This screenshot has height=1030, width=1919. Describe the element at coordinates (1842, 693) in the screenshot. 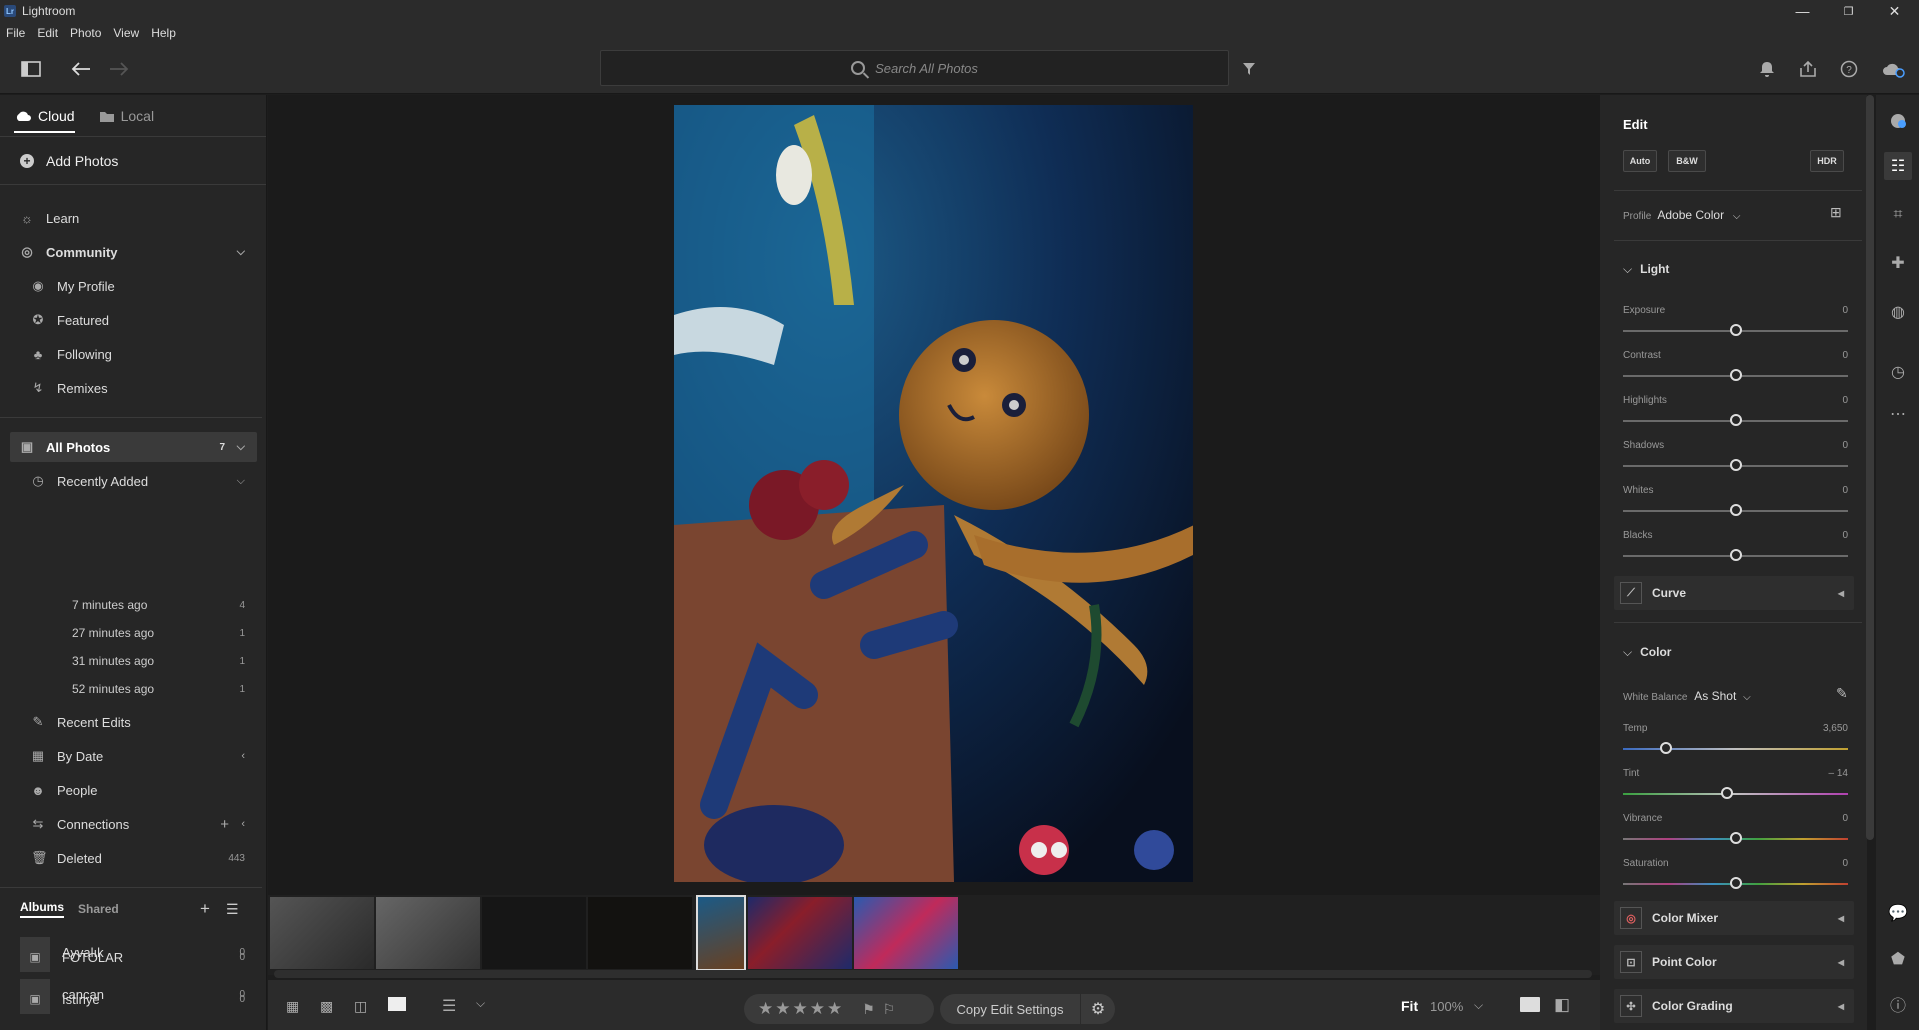

I see `eyedropper-icon: ✎` at that location.